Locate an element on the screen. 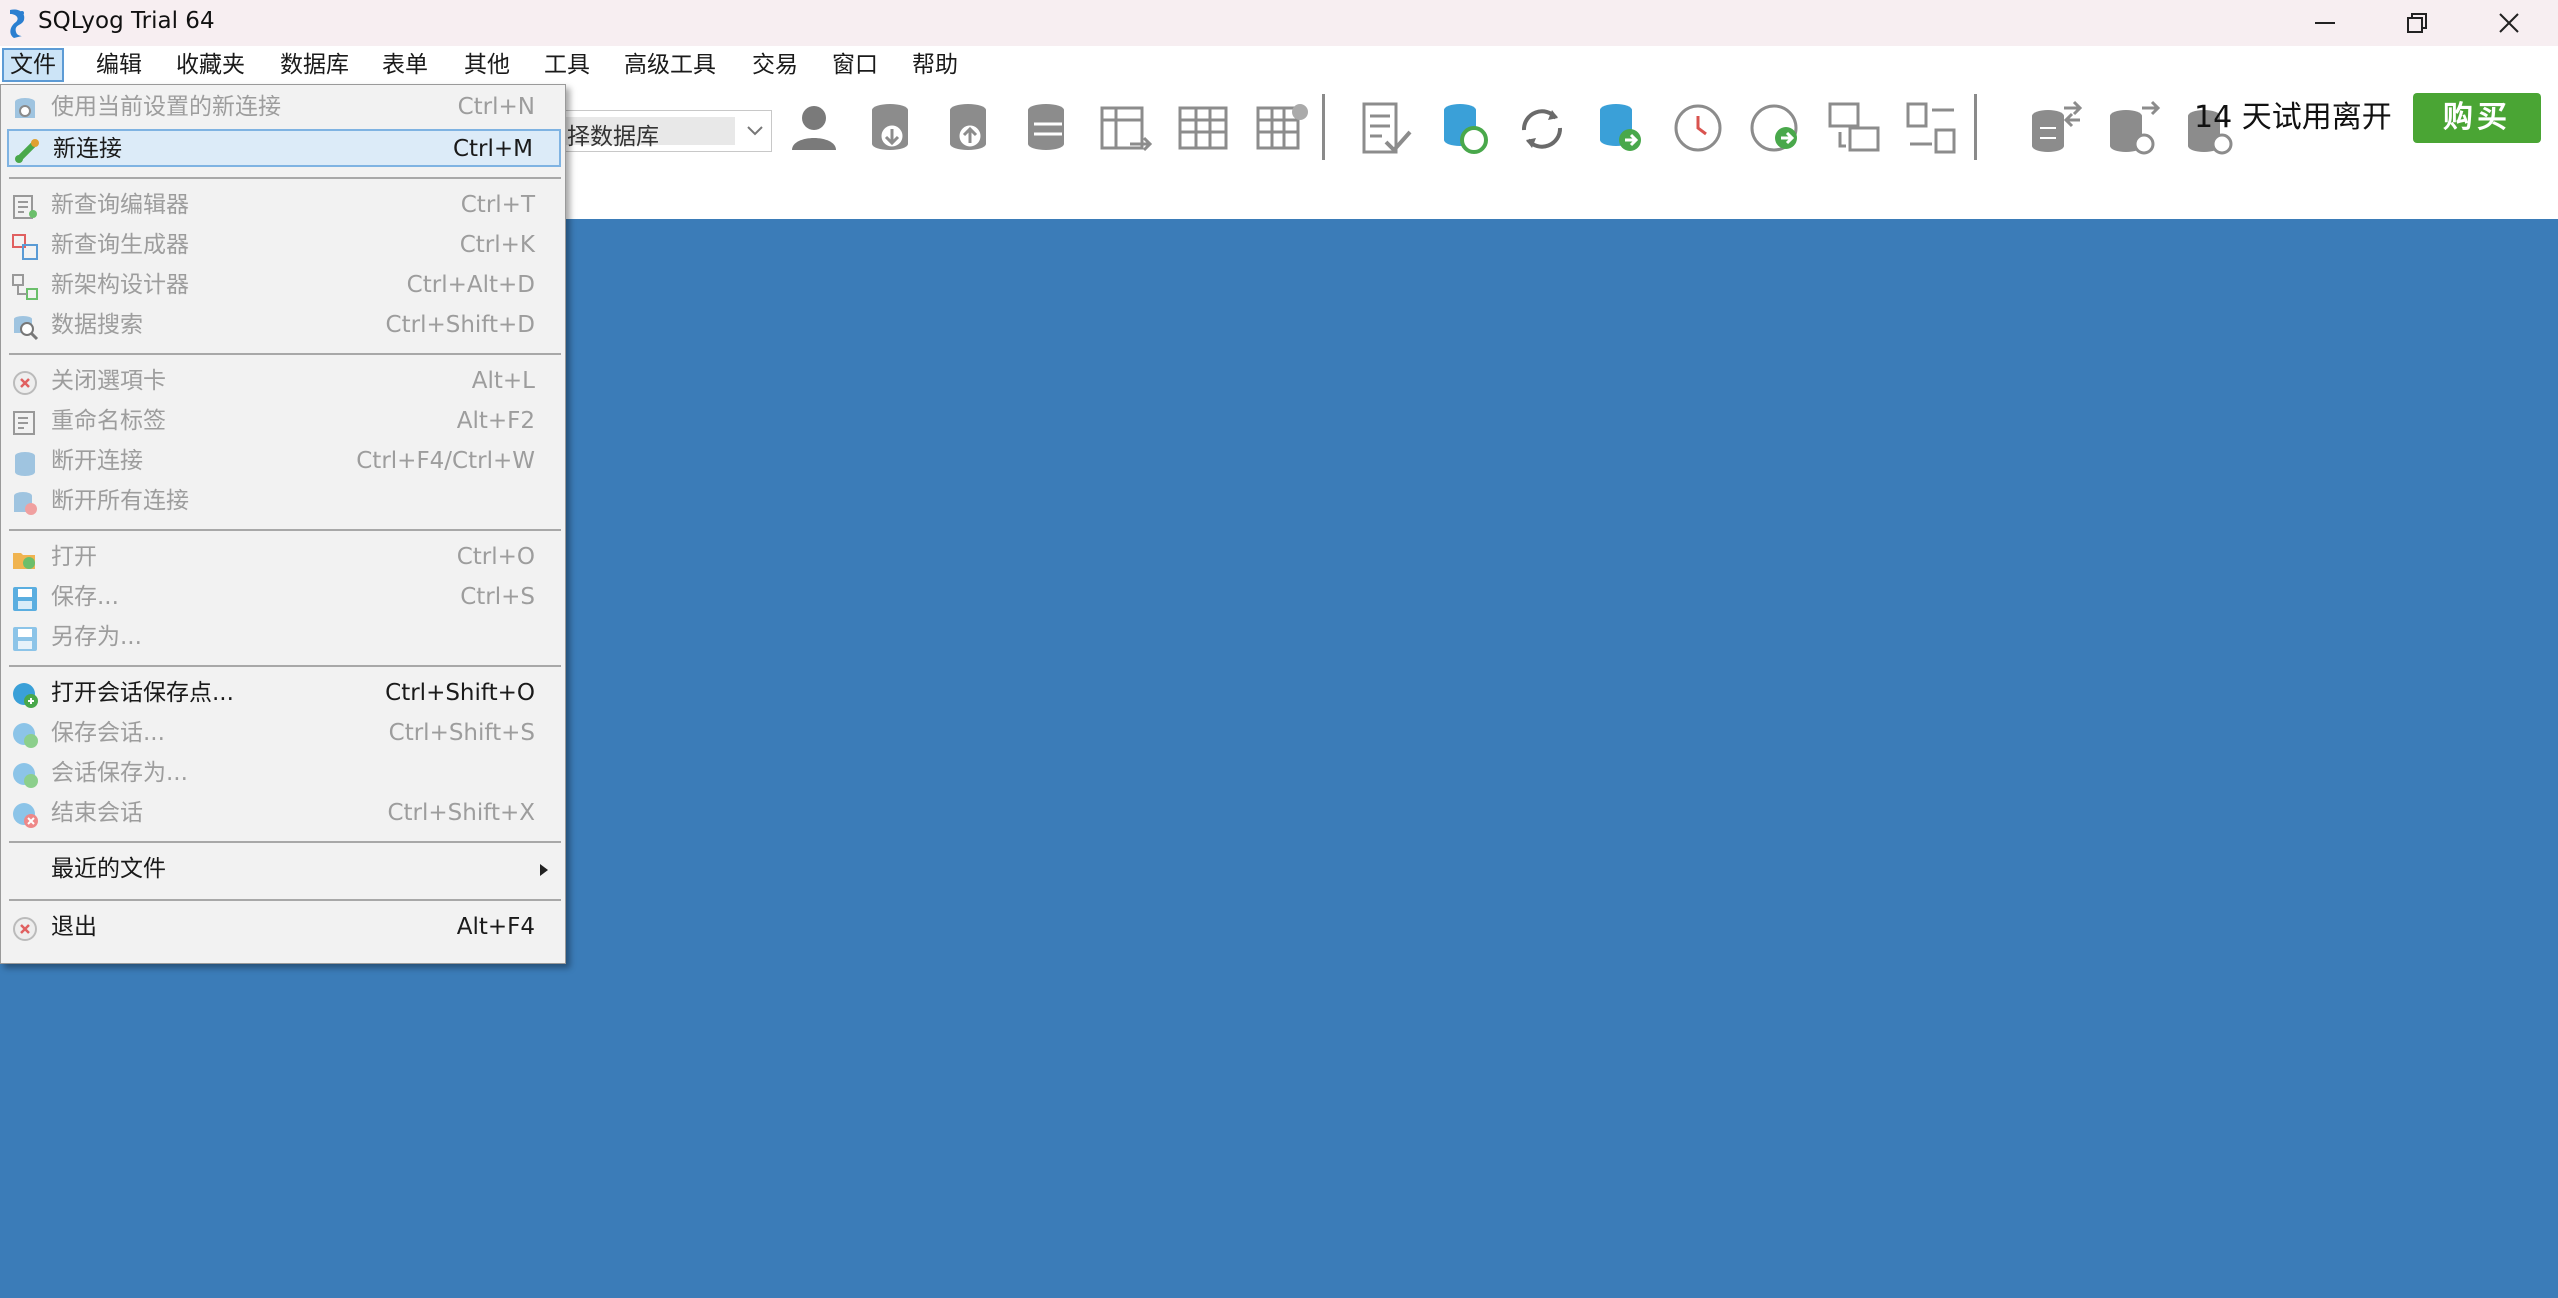 This screenshot has height=1298, width=2558. table-export-icon is located at coordinates (1126, 129).